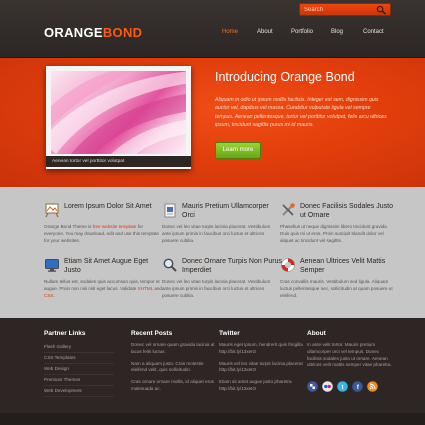 The image size is (425, 425). Describe the element at coordinates (346, 211) in the screenshot. I see `feature-title: Donec Facilisis Sodales Justo ut Ornare` at that location.